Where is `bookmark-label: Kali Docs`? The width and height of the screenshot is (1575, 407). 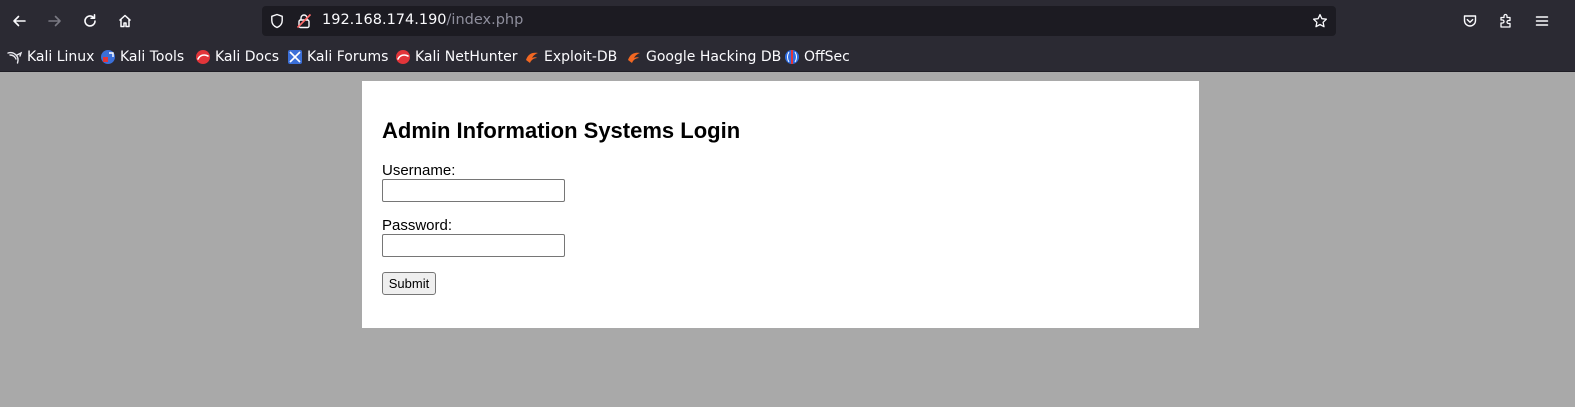 bookmark-label: Kali Docs is located at coordinates (247, 57).